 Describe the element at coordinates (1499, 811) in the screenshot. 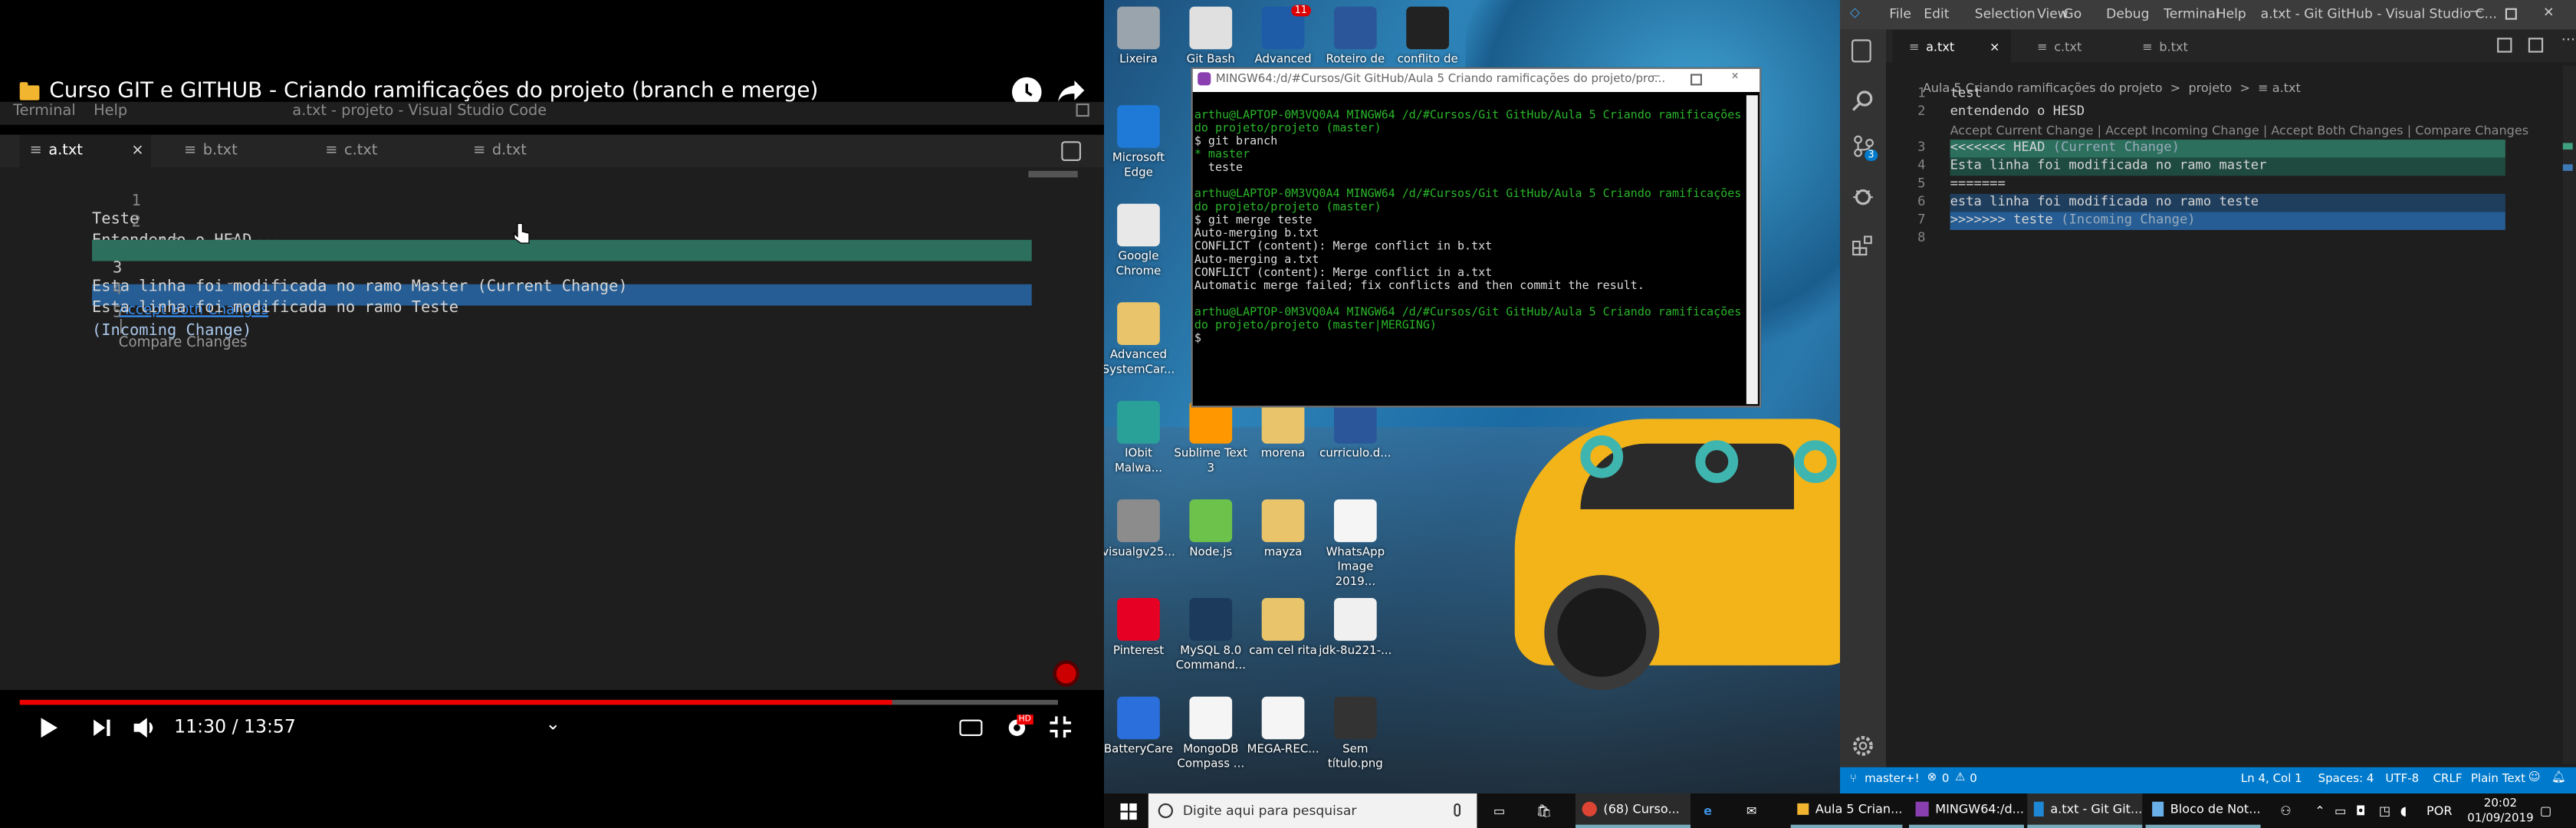

I see `task-view-icon: ▭` at that location.